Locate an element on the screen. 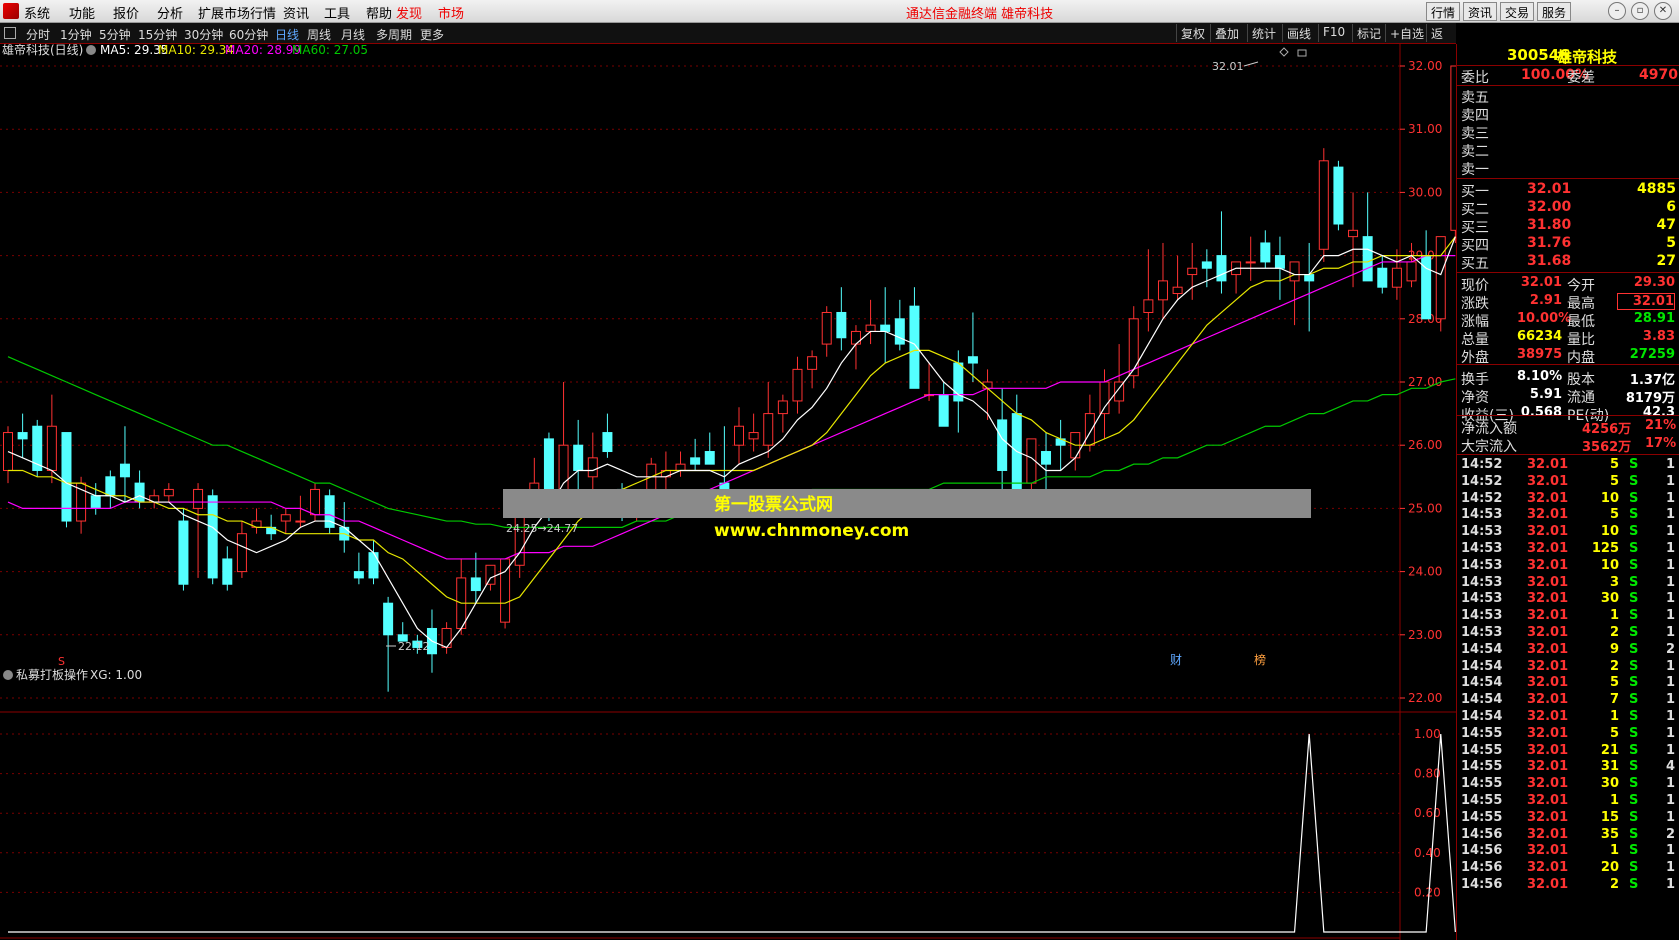 The width and height of the screenshot is (1679, 940). menu-item-4: 扩展市场行情 is located at coordinates (237, 12).